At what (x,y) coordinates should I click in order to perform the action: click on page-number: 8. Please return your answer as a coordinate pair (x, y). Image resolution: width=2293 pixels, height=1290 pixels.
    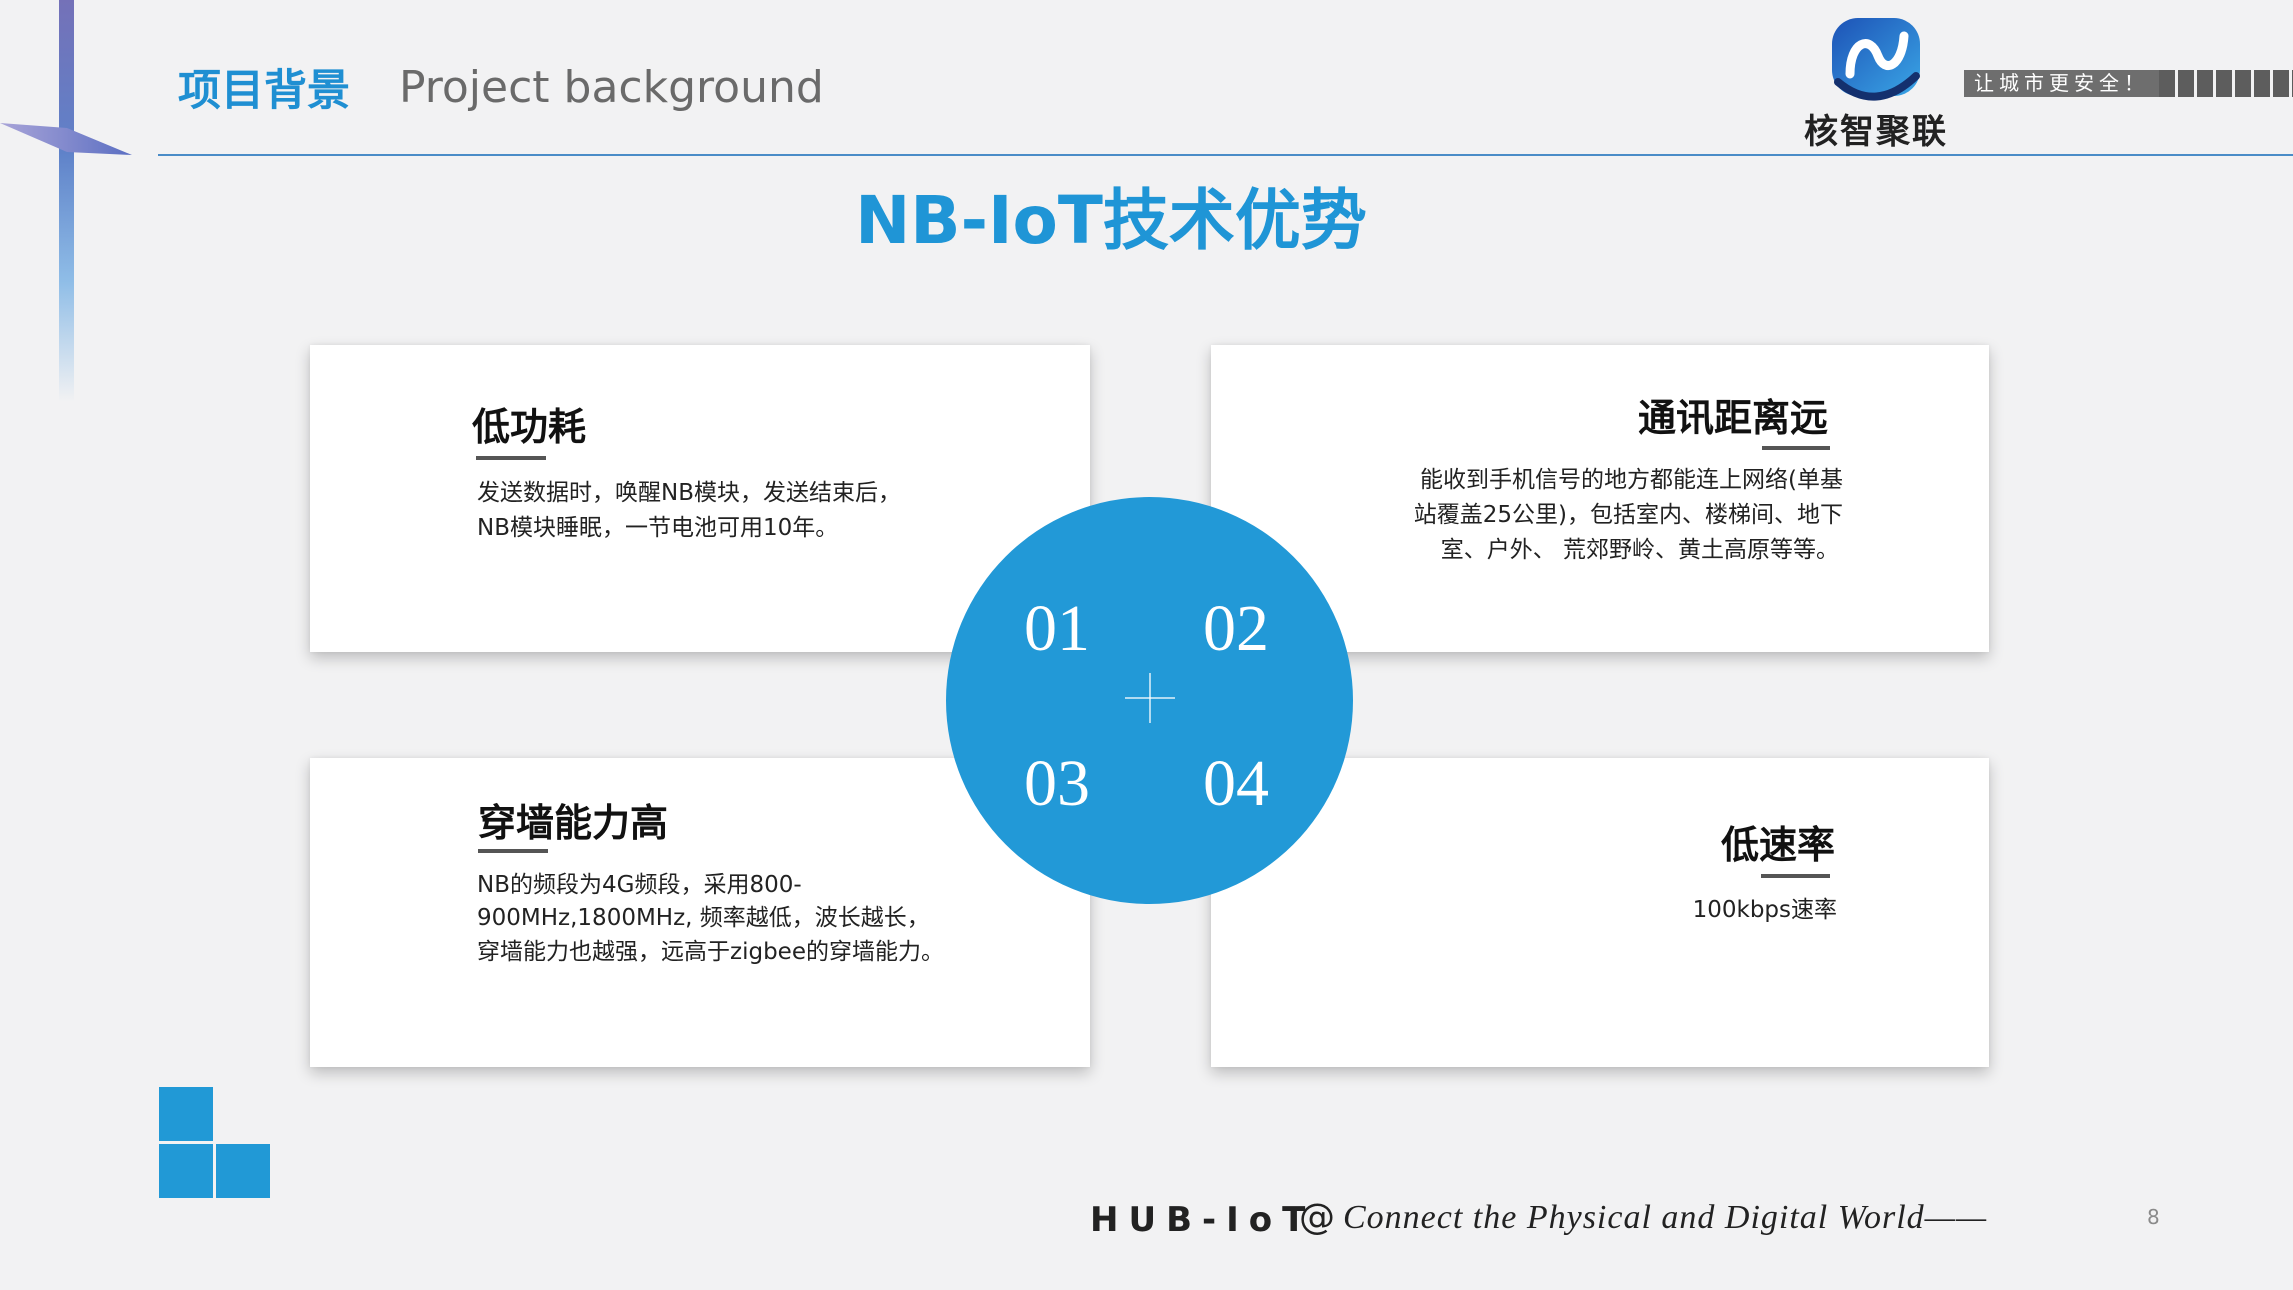
    Looking at the image, I should click on (2153, 1217).